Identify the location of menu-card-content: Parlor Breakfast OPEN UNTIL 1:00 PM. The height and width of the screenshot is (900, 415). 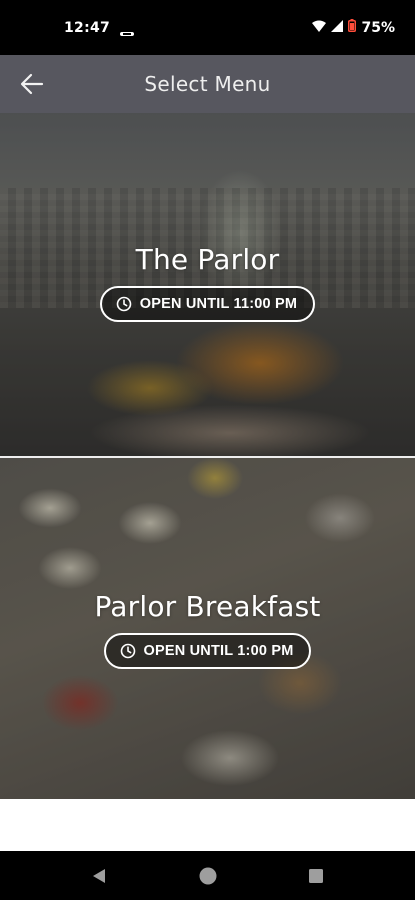
(207, 629).